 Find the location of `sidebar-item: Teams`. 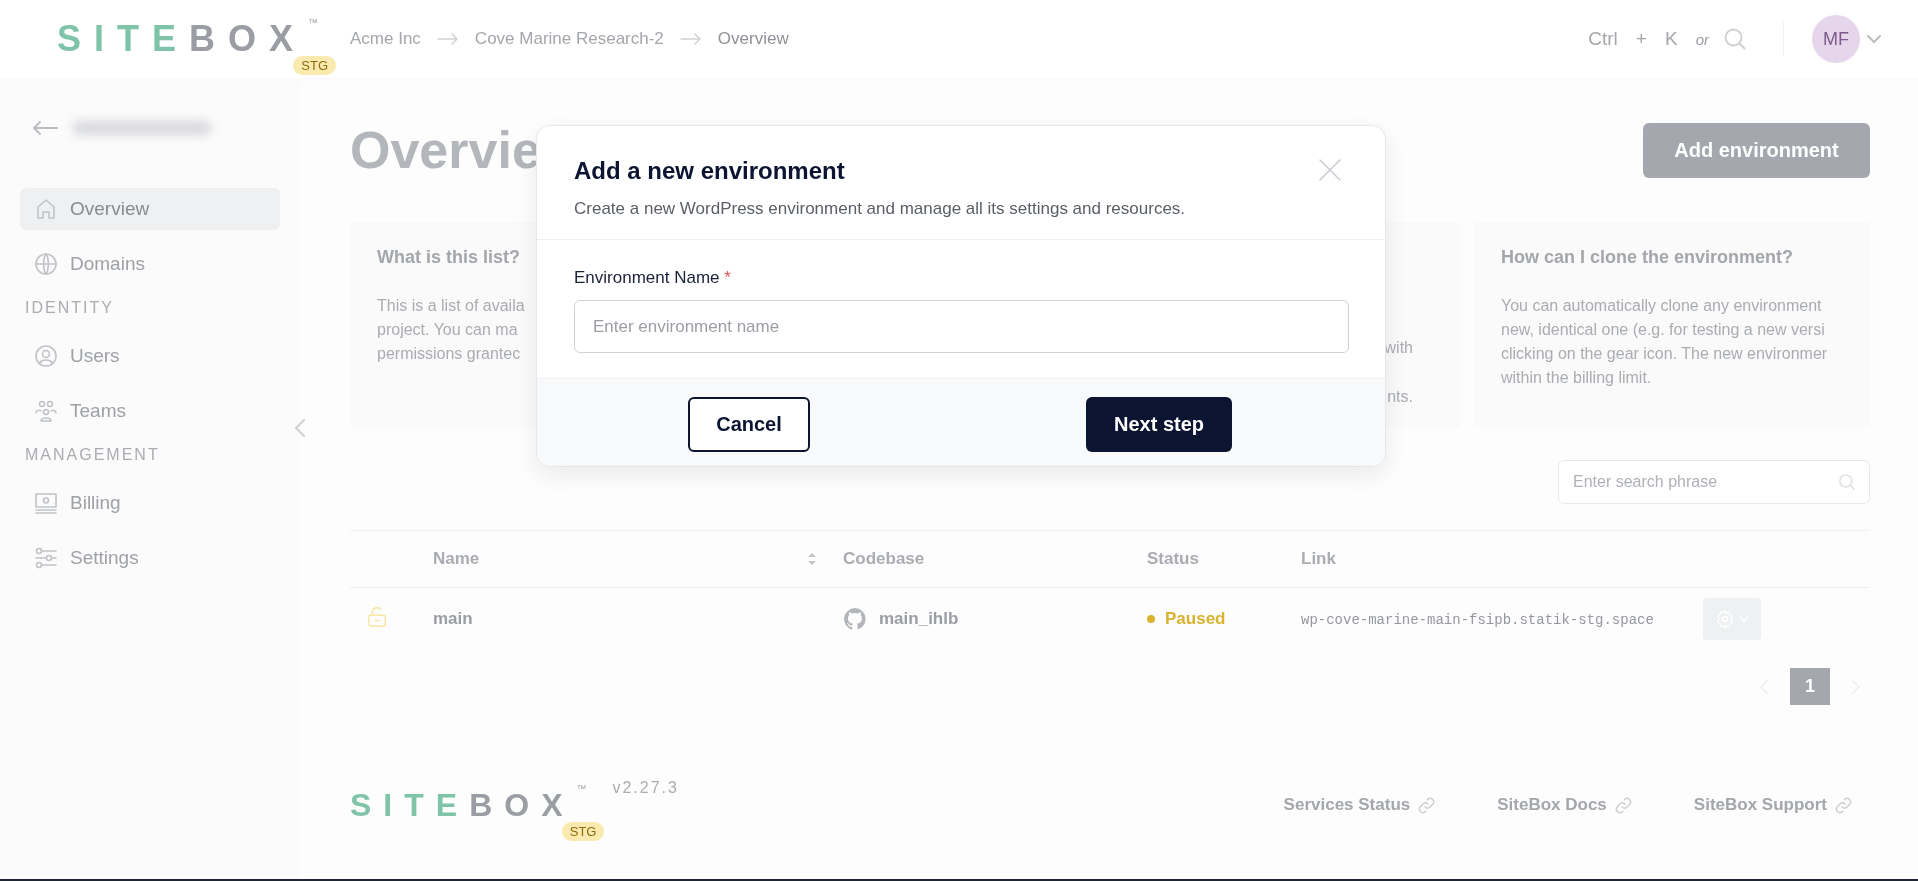

sidebar-item: Teams is located at coordinates (150, 411).